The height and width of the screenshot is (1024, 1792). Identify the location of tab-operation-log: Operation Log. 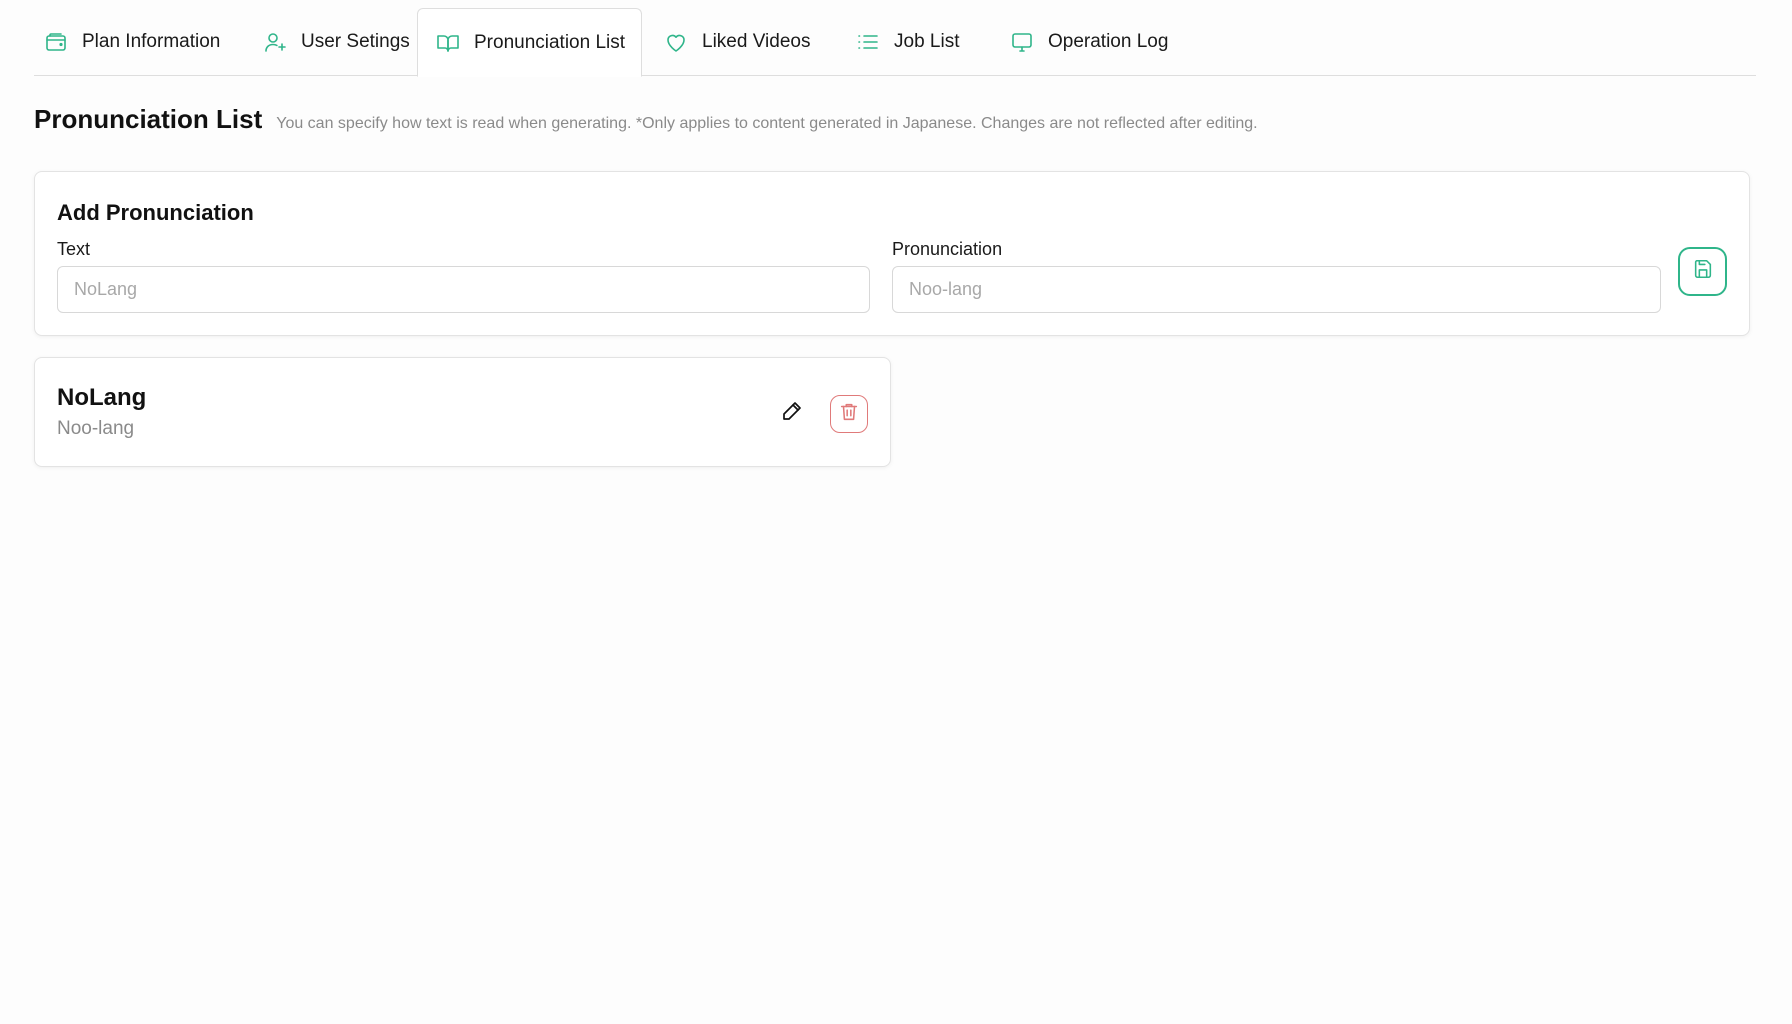
(1089, 42).